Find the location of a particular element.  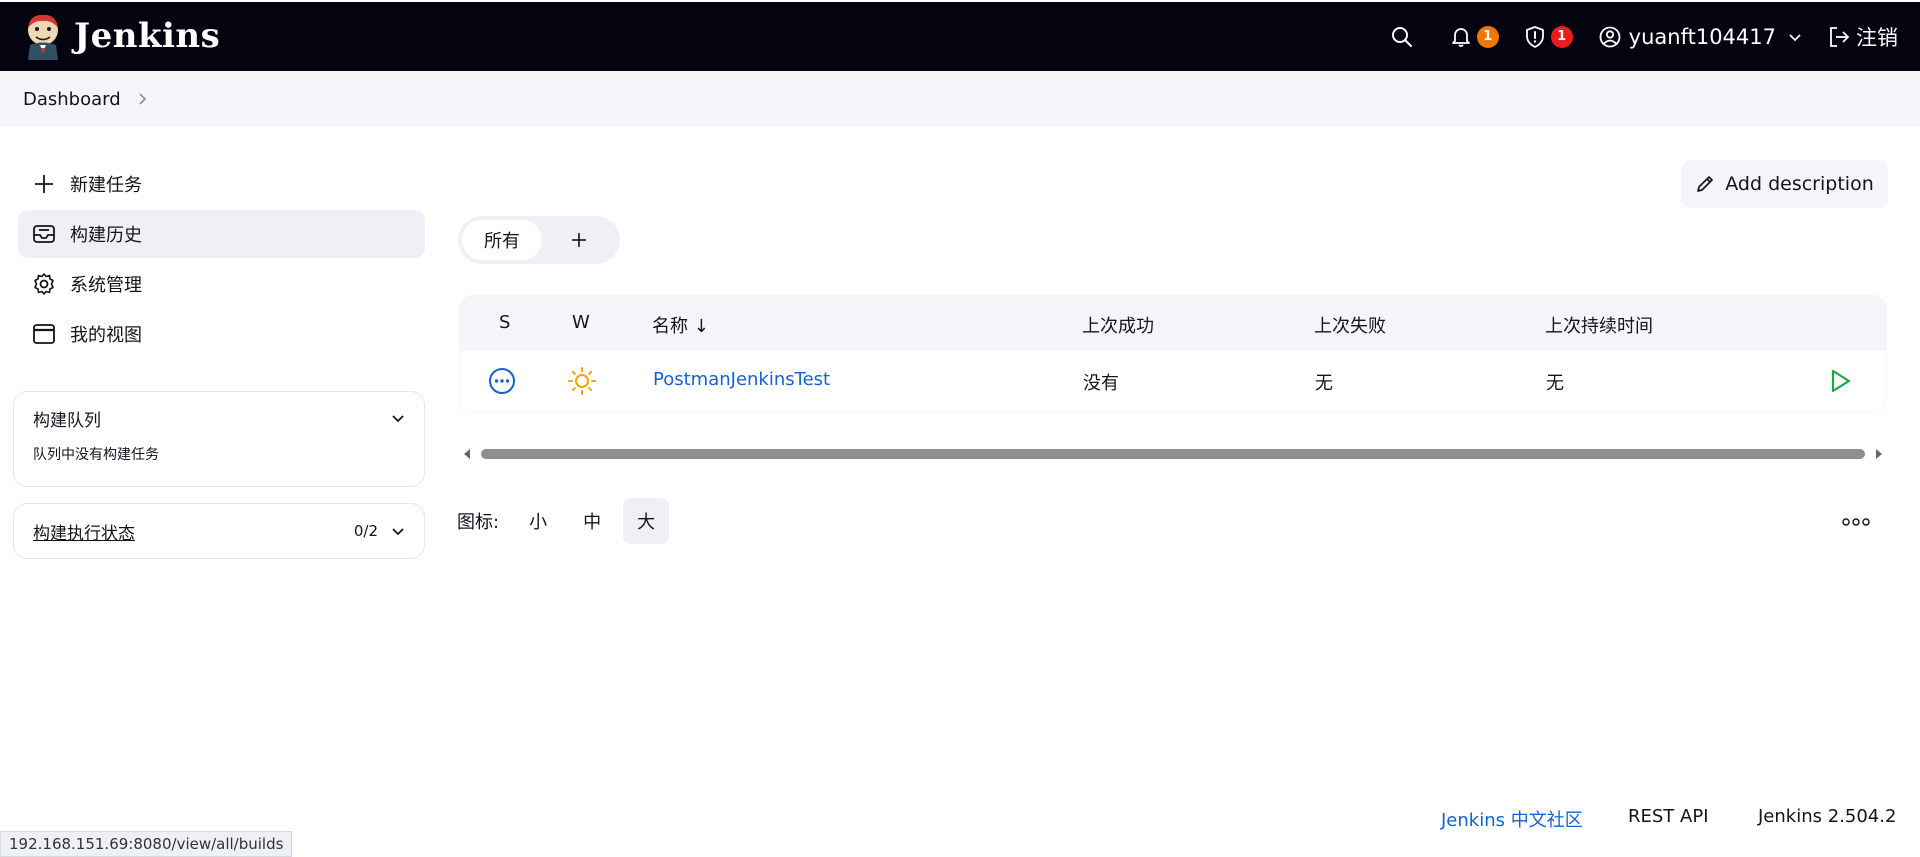

scroll-right-icon is located at coordinates (1879, 454).